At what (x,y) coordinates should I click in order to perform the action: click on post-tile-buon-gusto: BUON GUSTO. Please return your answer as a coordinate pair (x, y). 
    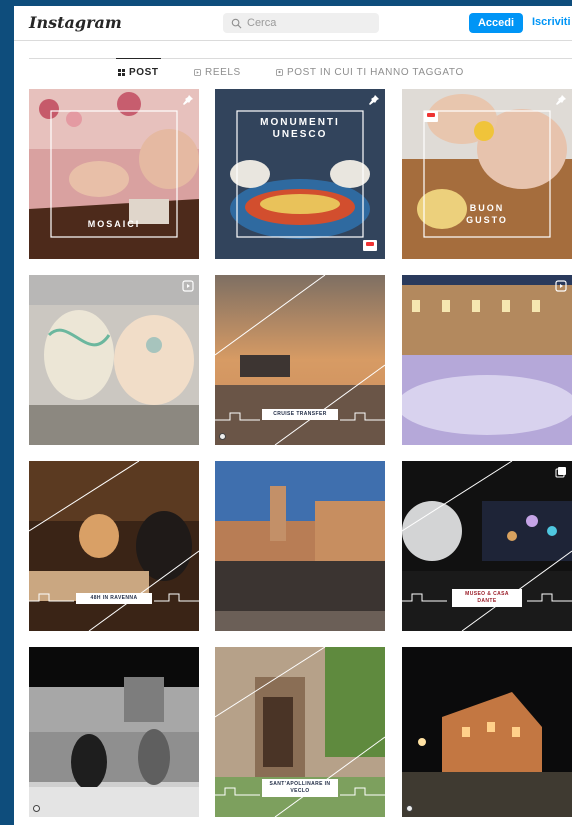
    Looking at the image, I should click on (487, 174).